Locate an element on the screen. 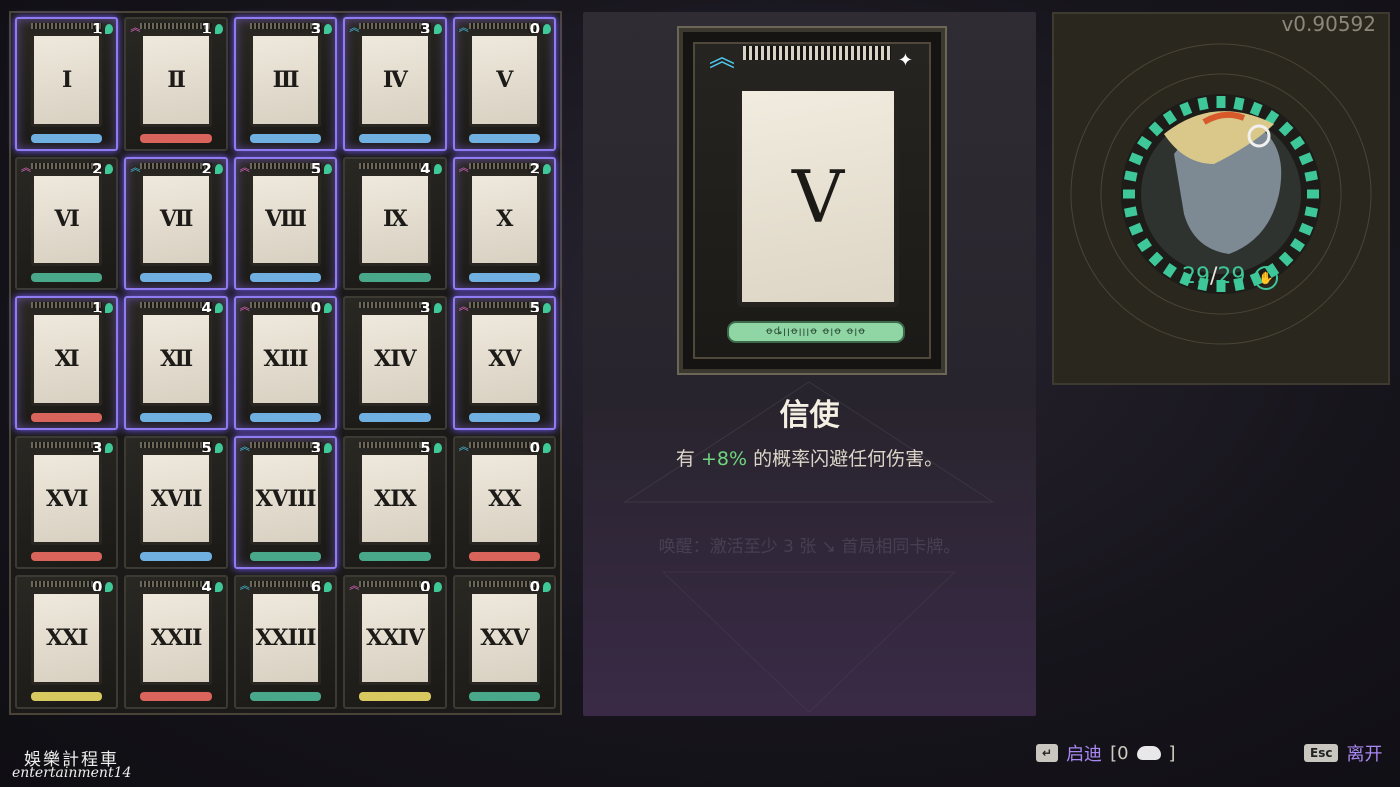 The height and width of the screenshot is (787, 1400). arcana-card: 3 XIV is located at coordinates (395, 363).